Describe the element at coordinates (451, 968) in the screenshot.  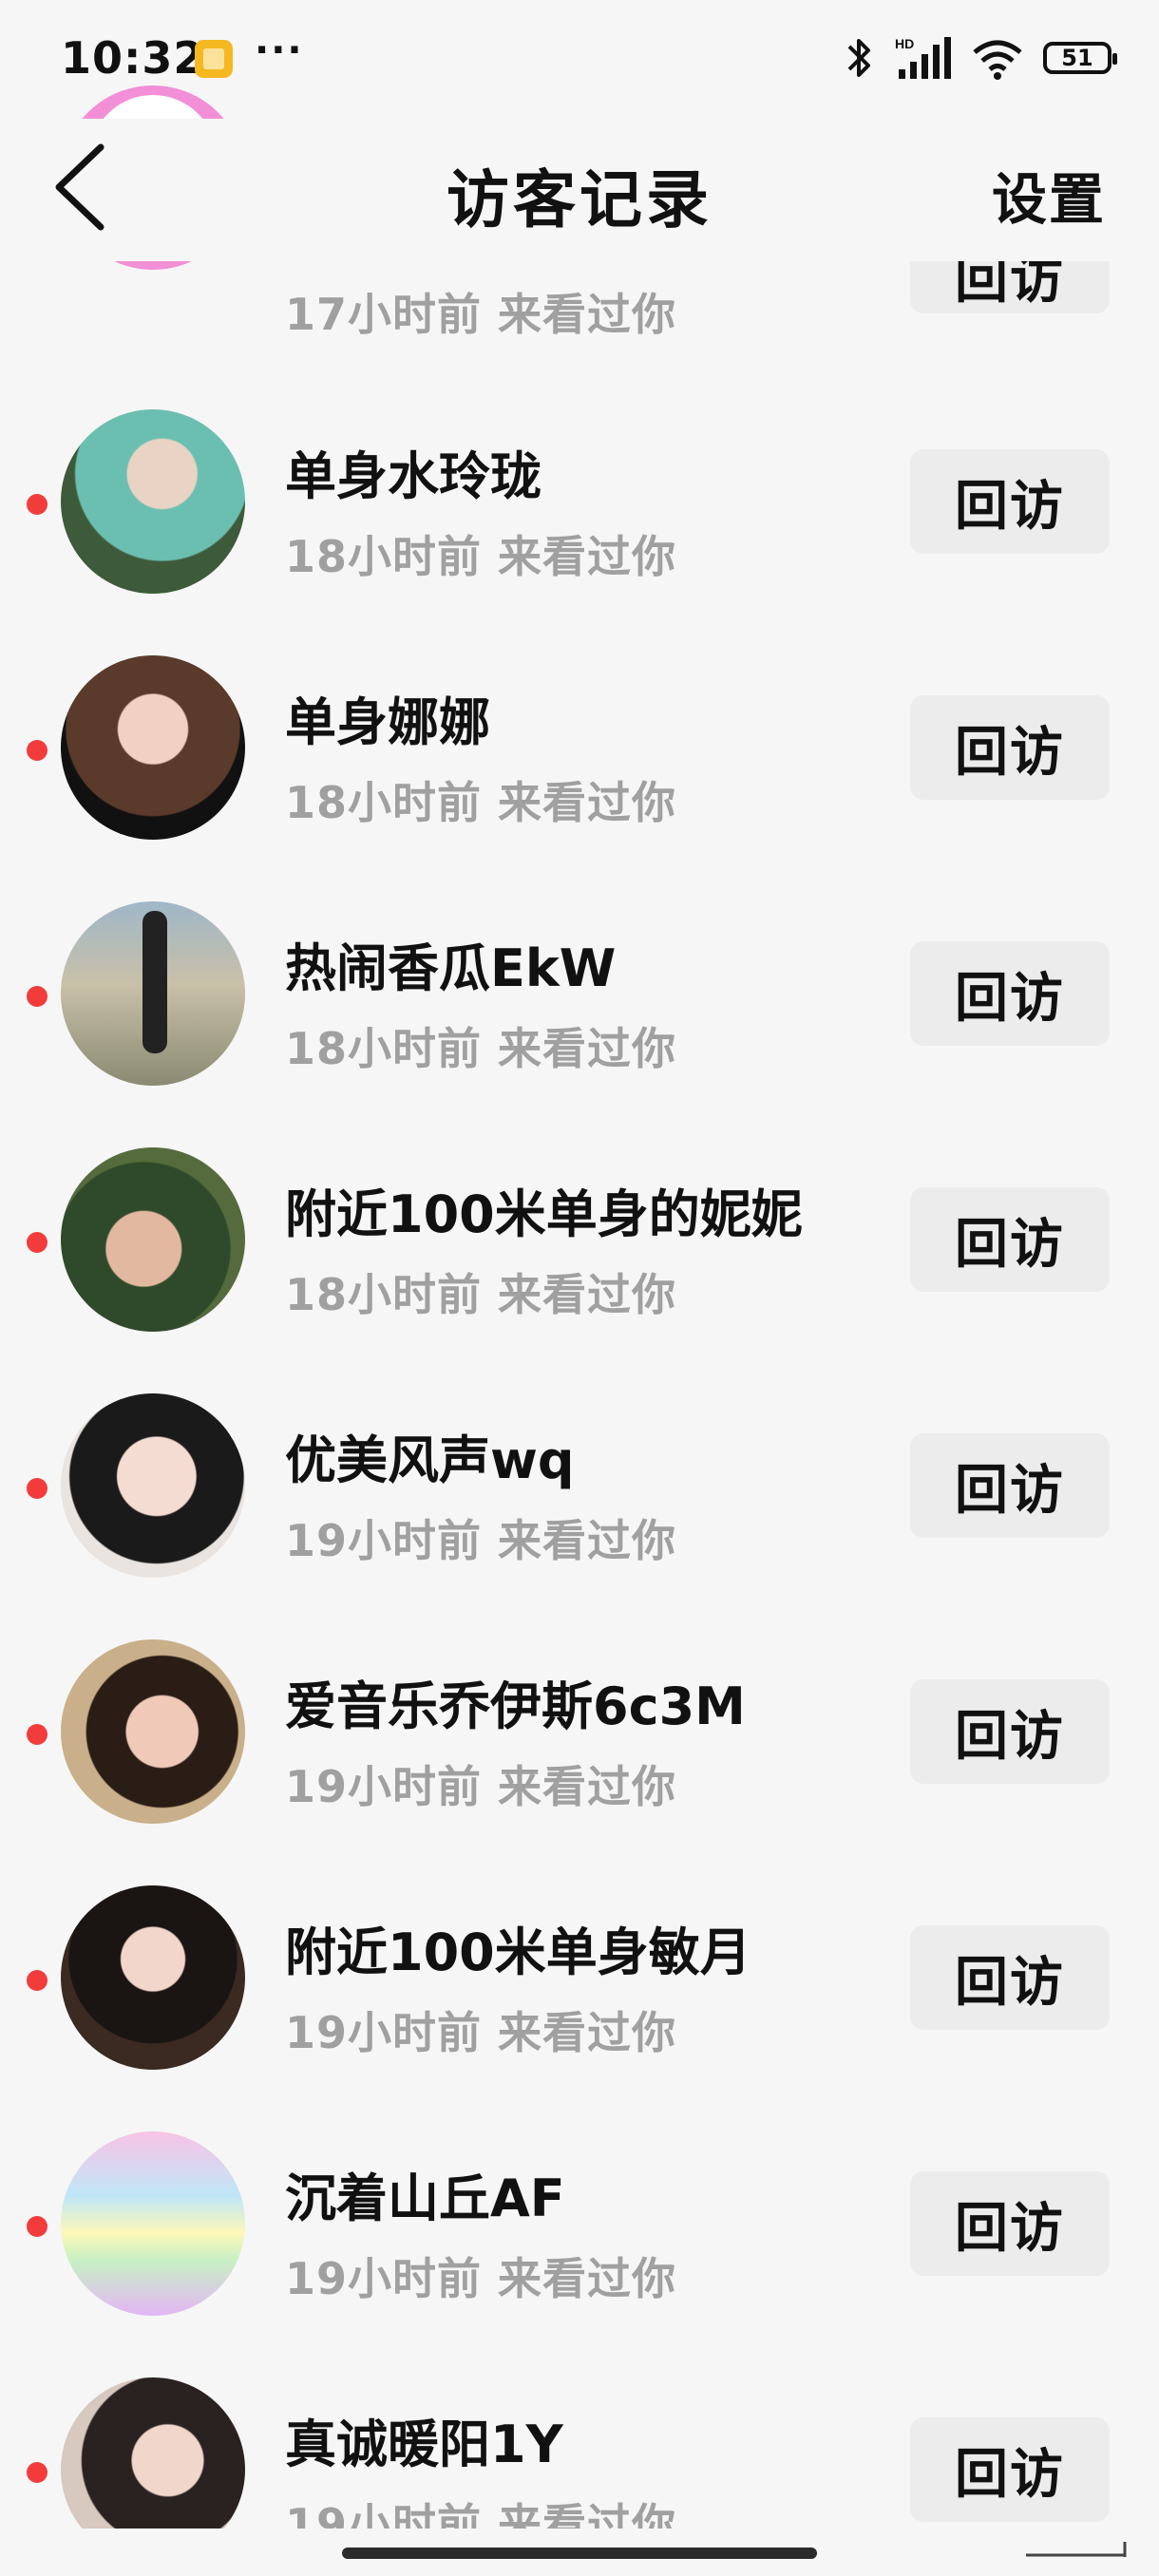
I see `visitor-name: 热闹香瓜EkW` at that location.